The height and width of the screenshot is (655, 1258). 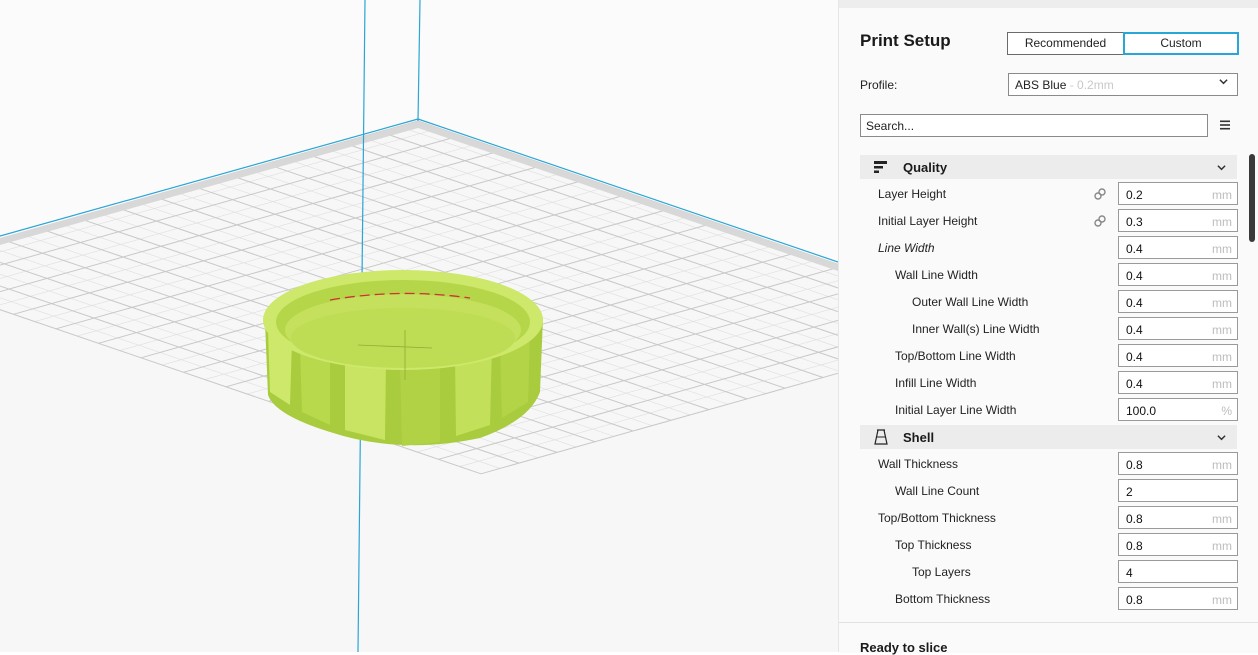 I want to click on setting-label-top-bottom-thickness: Top/Bottom Thickness, so click(x=937, y=518).